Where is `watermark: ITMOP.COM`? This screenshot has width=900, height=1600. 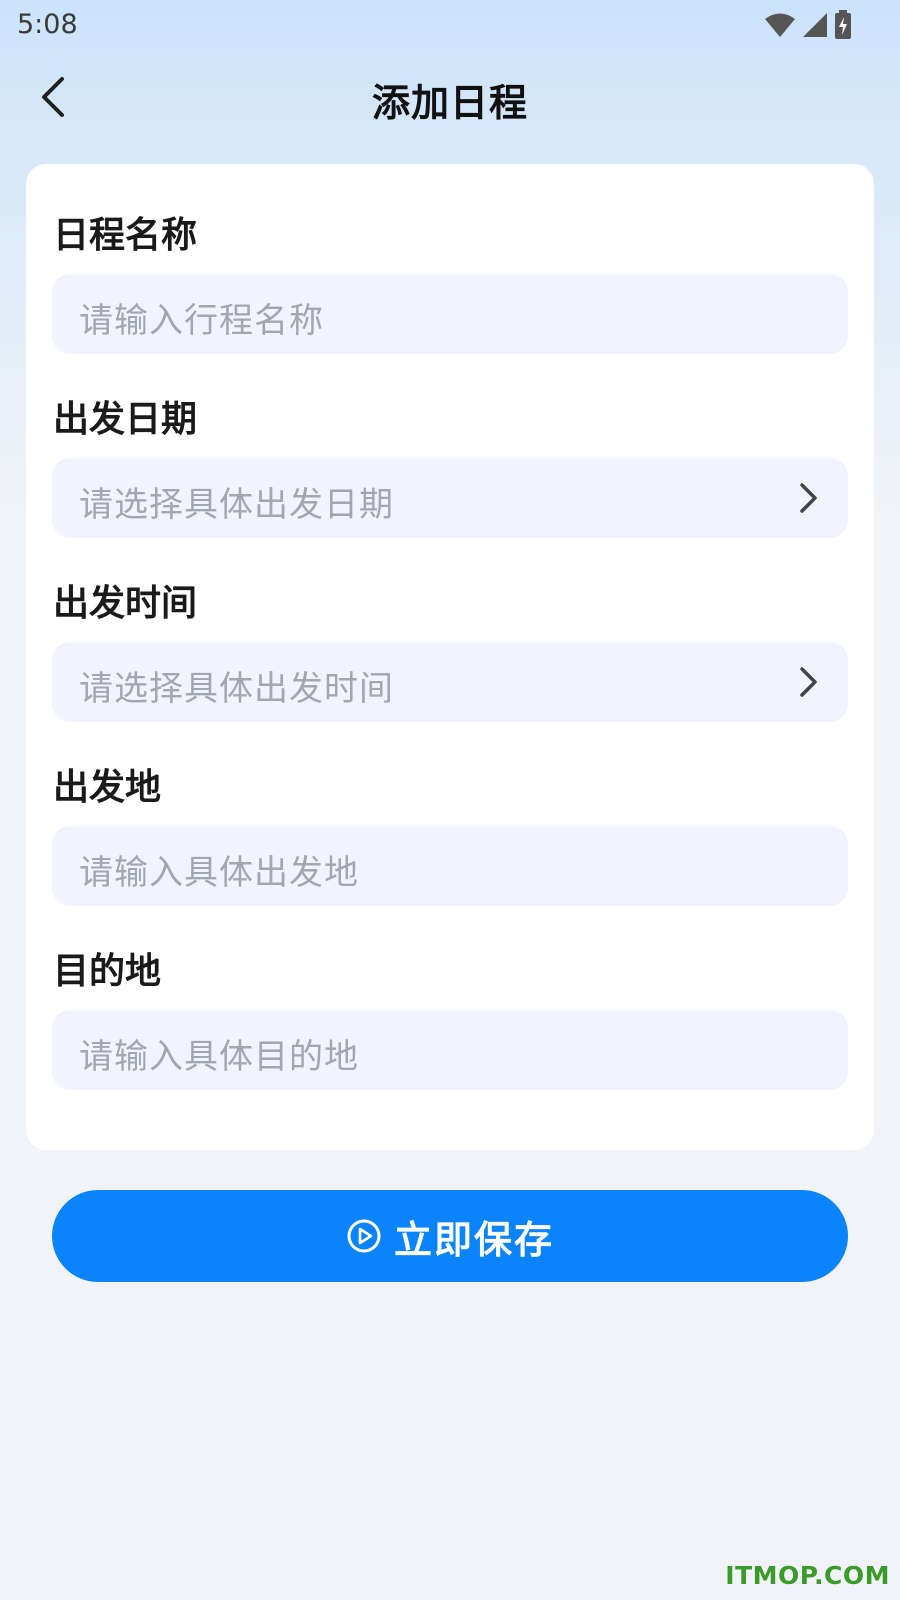
watermark: ITMOP.COM is located at coordinates (807, 1575).